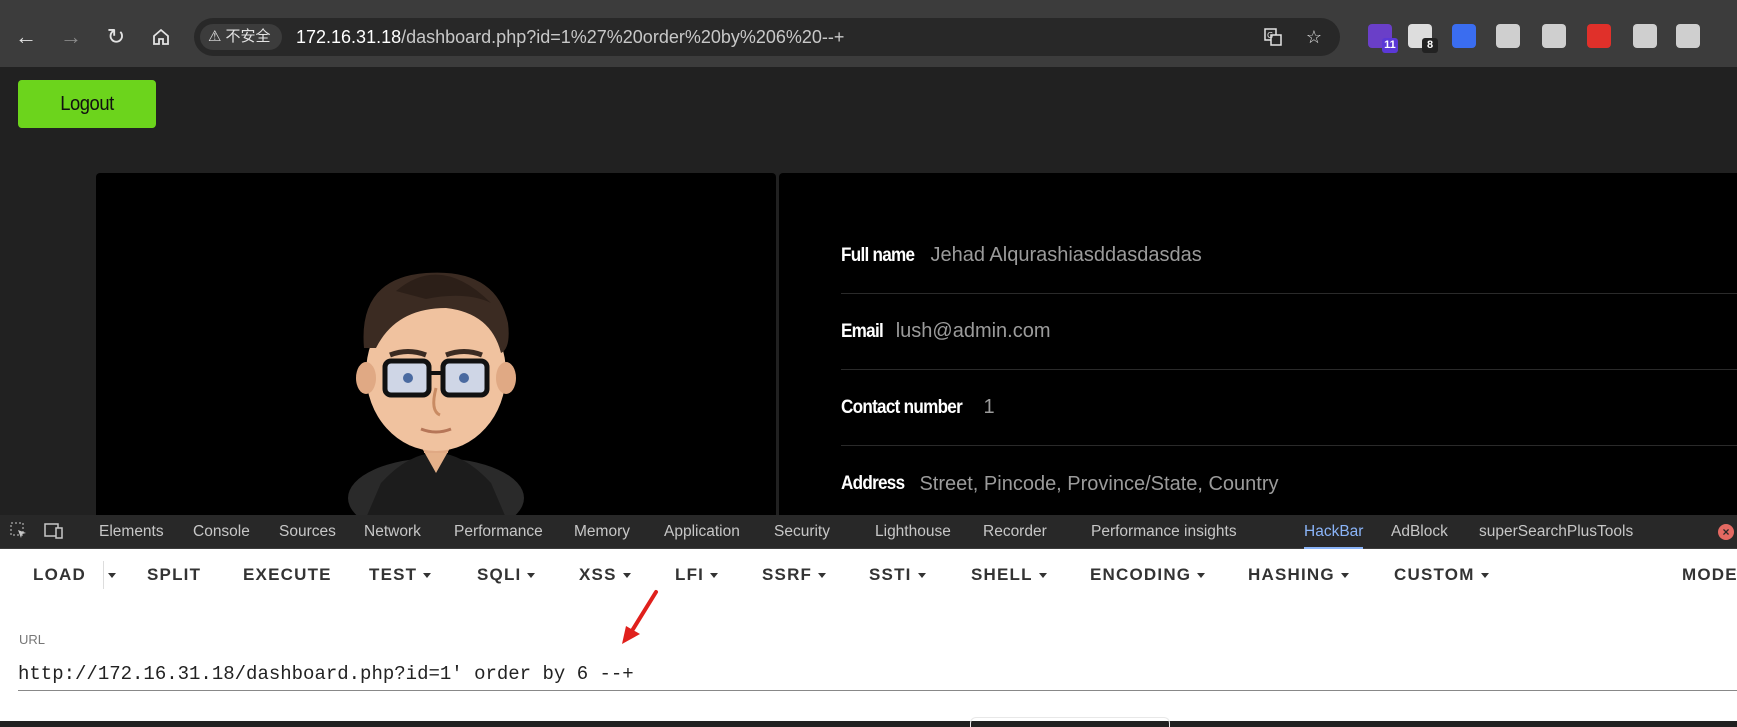 The width and height of the screenshot is (1737, 727). I want to click on button-label: LOAD, so click(59, 574).